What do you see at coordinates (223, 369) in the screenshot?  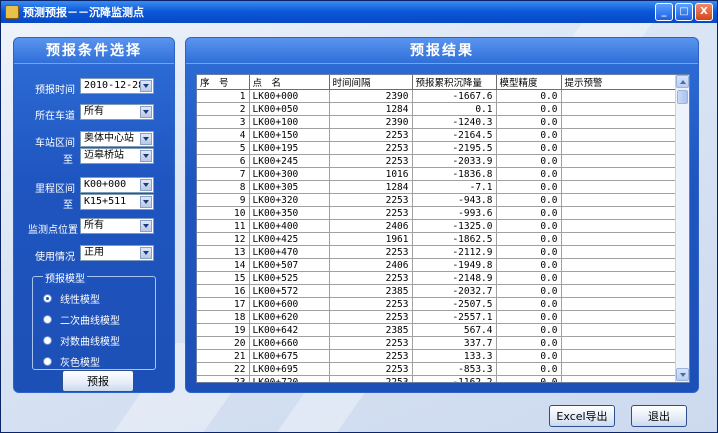 I see `table-cell: 22` at bounding box center [223, 369].